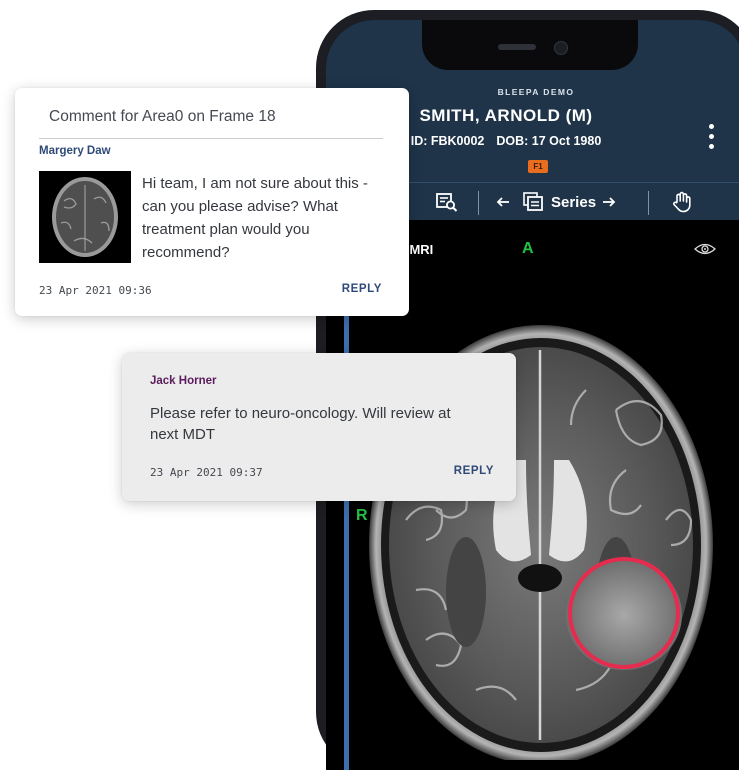 The width and height of the screenshot is (739, 770). Describe the element at coordinates (183, 381) in the screenshot. I see `reply-author: Jack Horner` at that location.